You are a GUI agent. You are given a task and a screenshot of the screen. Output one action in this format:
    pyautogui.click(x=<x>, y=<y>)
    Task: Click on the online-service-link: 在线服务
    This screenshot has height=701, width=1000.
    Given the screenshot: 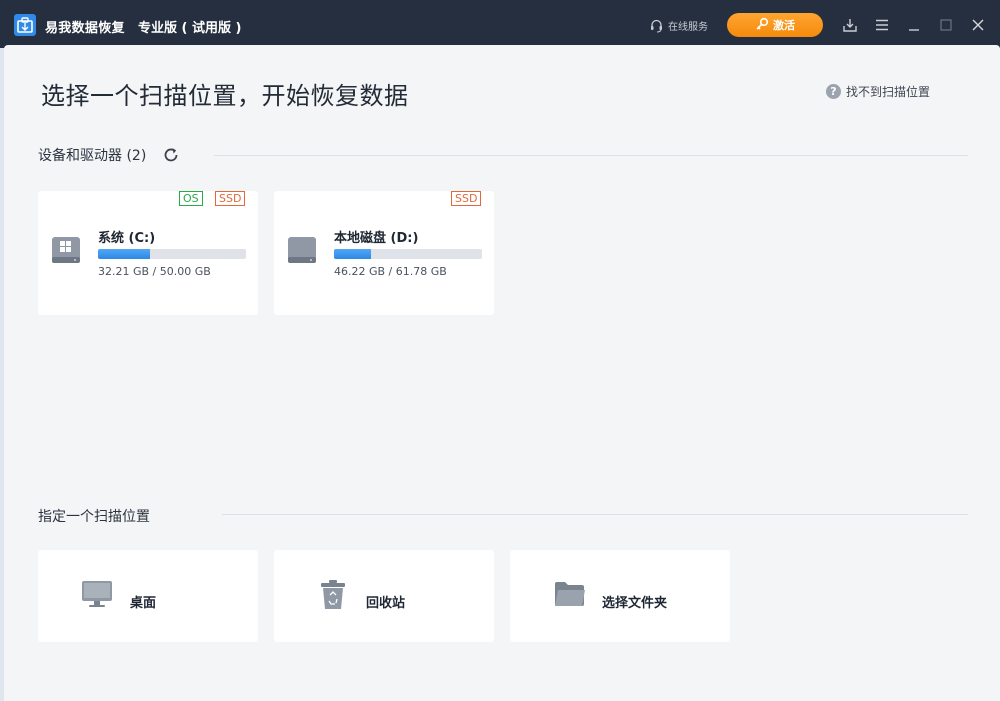 What is the action you would take?
    pyautogui.click(x=678, y=25)
    